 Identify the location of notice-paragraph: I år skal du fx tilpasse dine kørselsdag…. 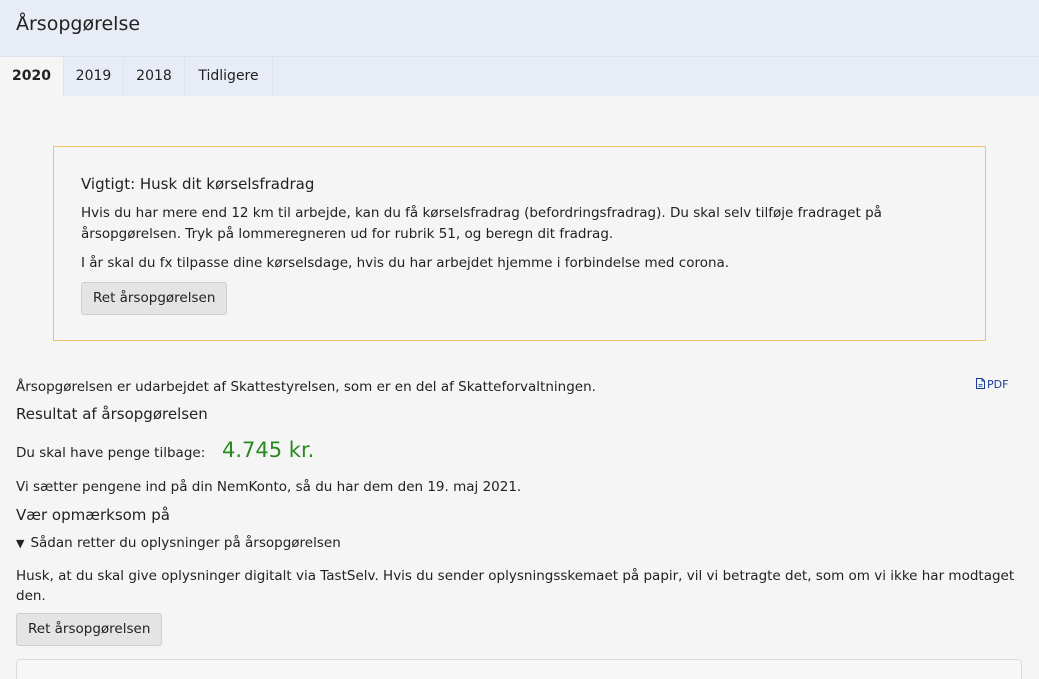
(405, 263).